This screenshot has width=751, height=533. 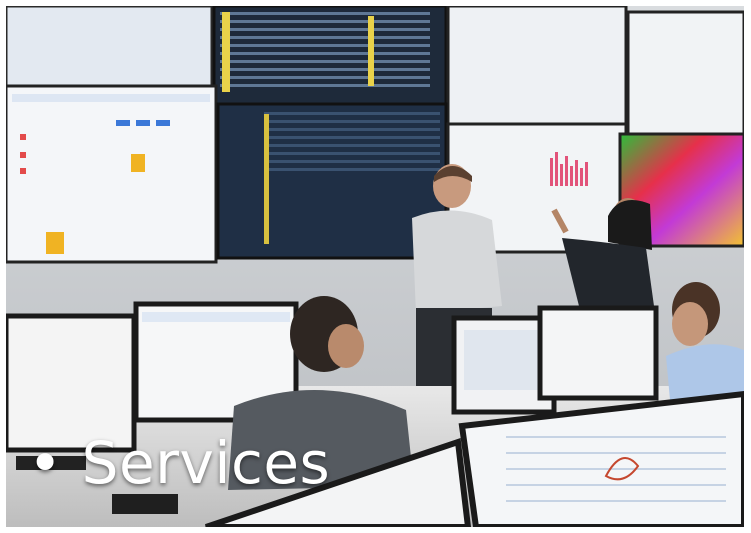 What do you see at coordinates (206, 463) in the screenshot?
I see `caption-label: Services` at bounding box center [206, 463].